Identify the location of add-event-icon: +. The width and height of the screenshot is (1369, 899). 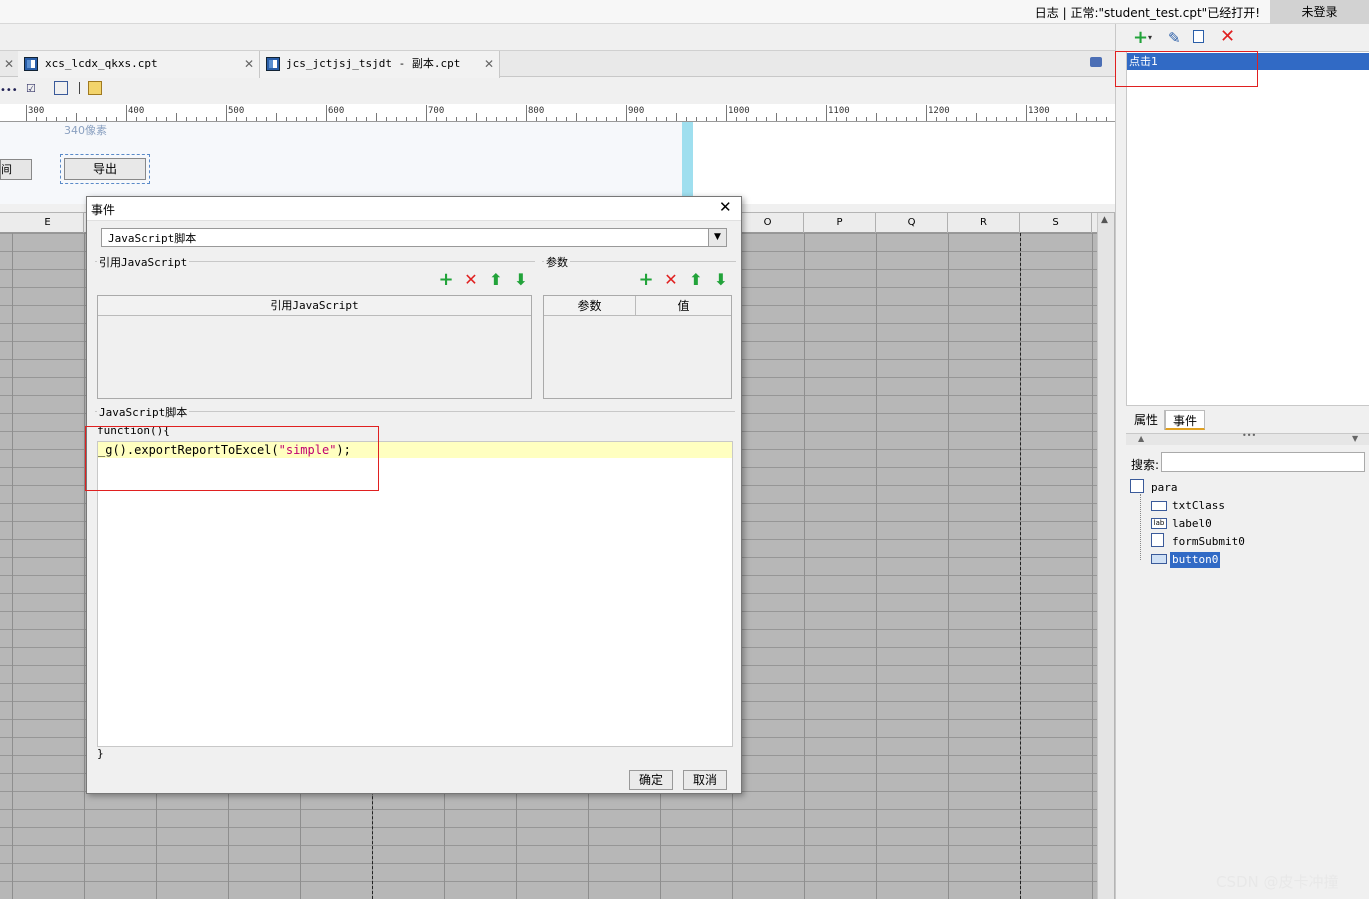
(1140, 37).